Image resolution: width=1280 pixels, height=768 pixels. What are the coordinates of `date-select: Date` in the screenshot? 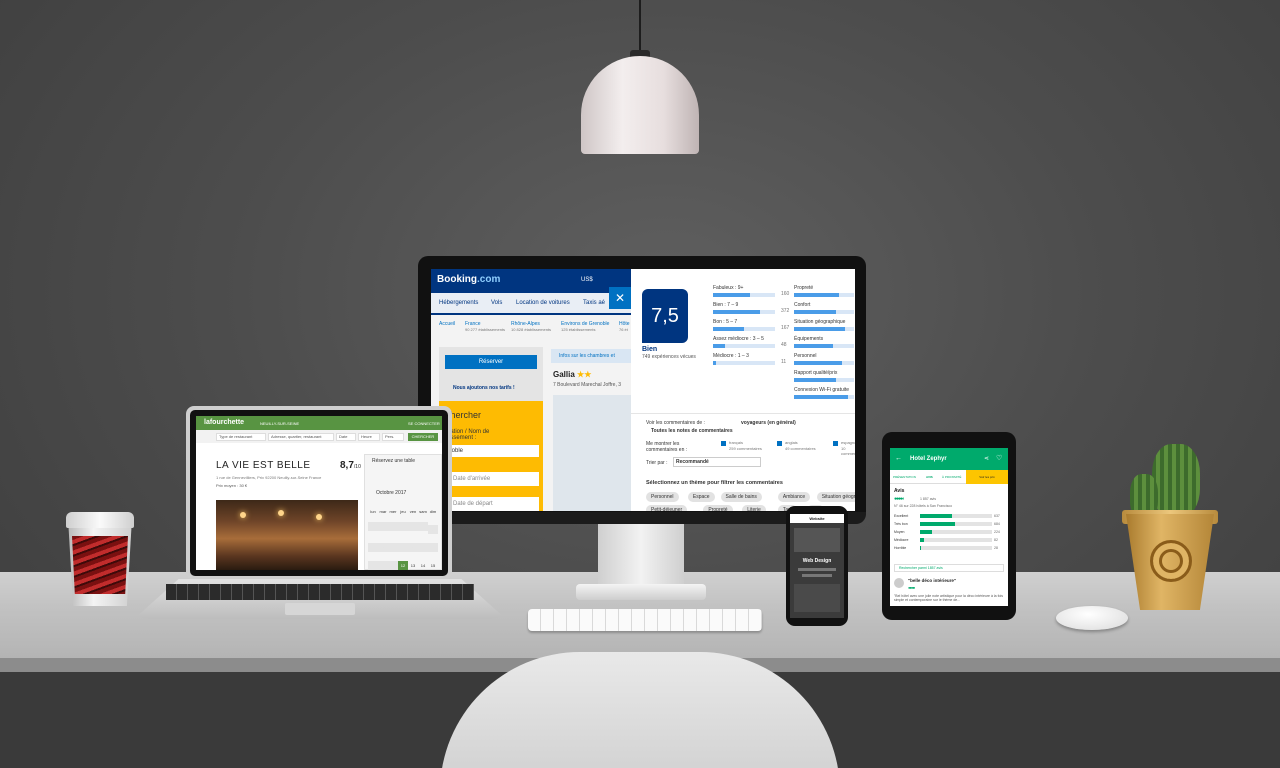 It's located at (346, 437).